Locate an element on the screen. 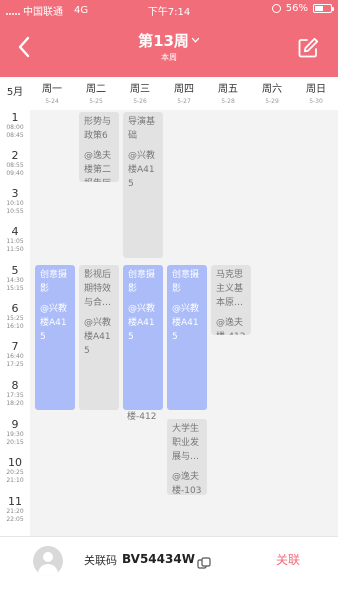 Image resolution: width=338 pixels, height=600 pixels. period-start: 17:35 is located at coordinates (15, 395).